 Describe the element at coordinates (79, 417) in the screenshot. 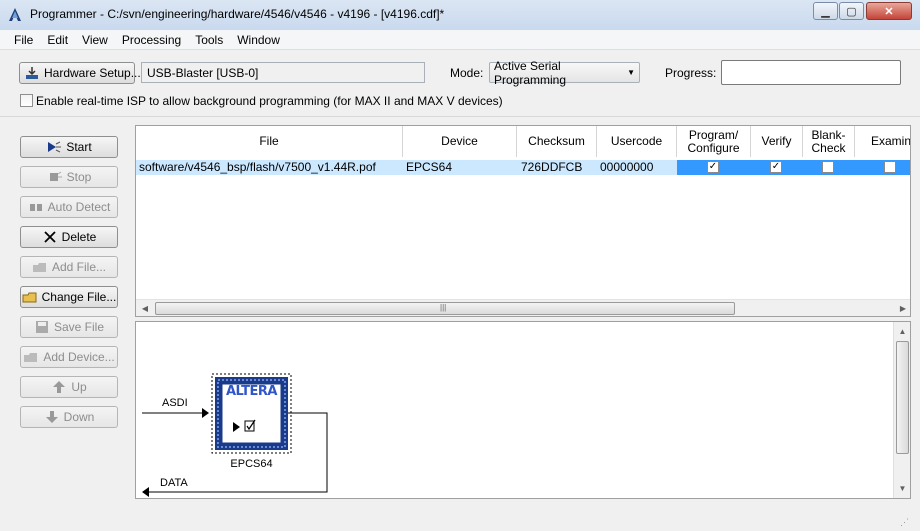

I see `down-label: Down` at that location.